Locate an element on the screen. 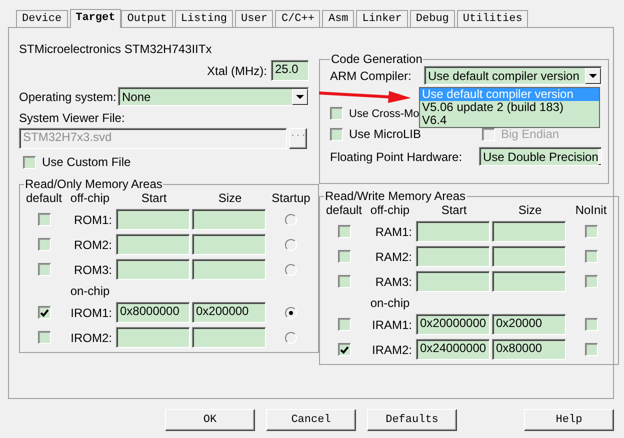  tab: Listing is located at coordinates (204, 18).